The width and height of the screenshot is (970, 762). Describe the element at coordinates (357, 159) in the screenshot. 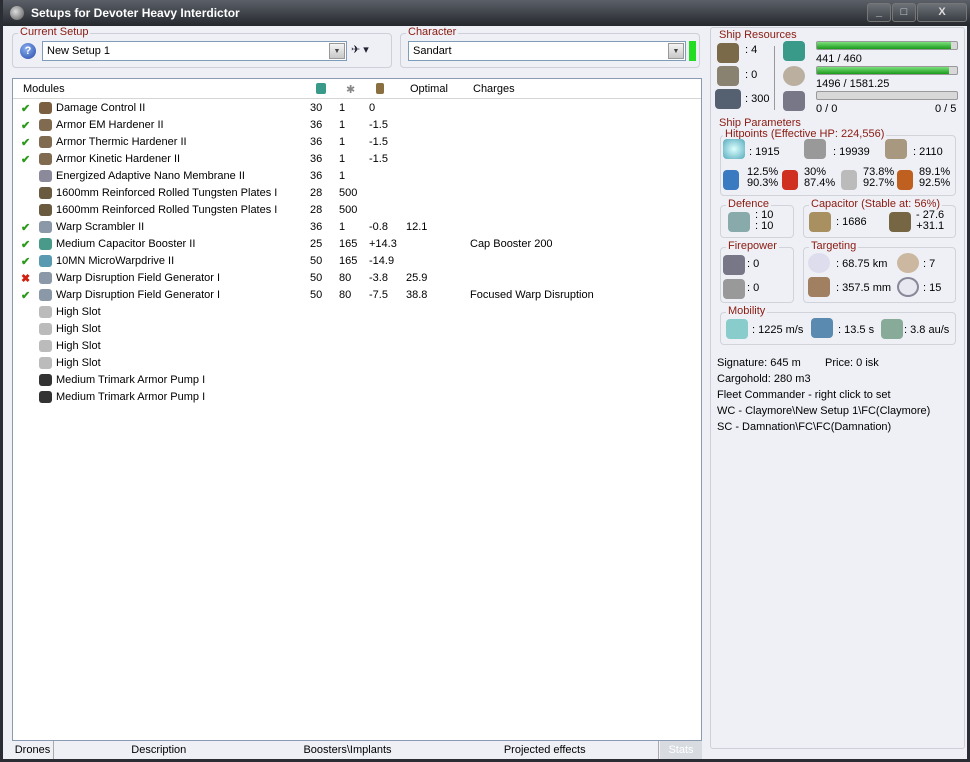

I see `module-row: ✔ Armor Kinetic Hardener II 36 1 -1.5` at that location.